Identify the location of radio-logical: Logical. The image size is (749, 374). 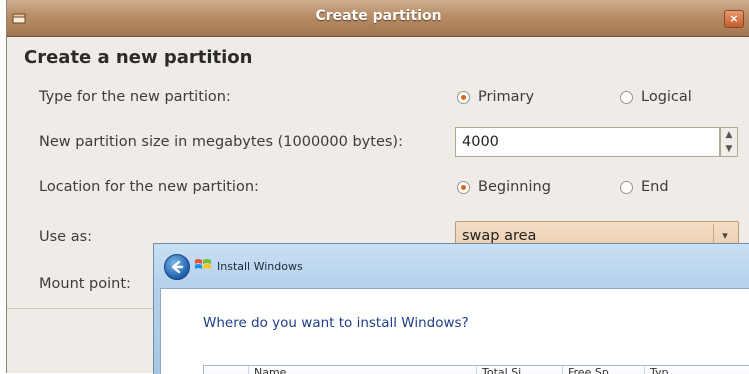
(656, 97).